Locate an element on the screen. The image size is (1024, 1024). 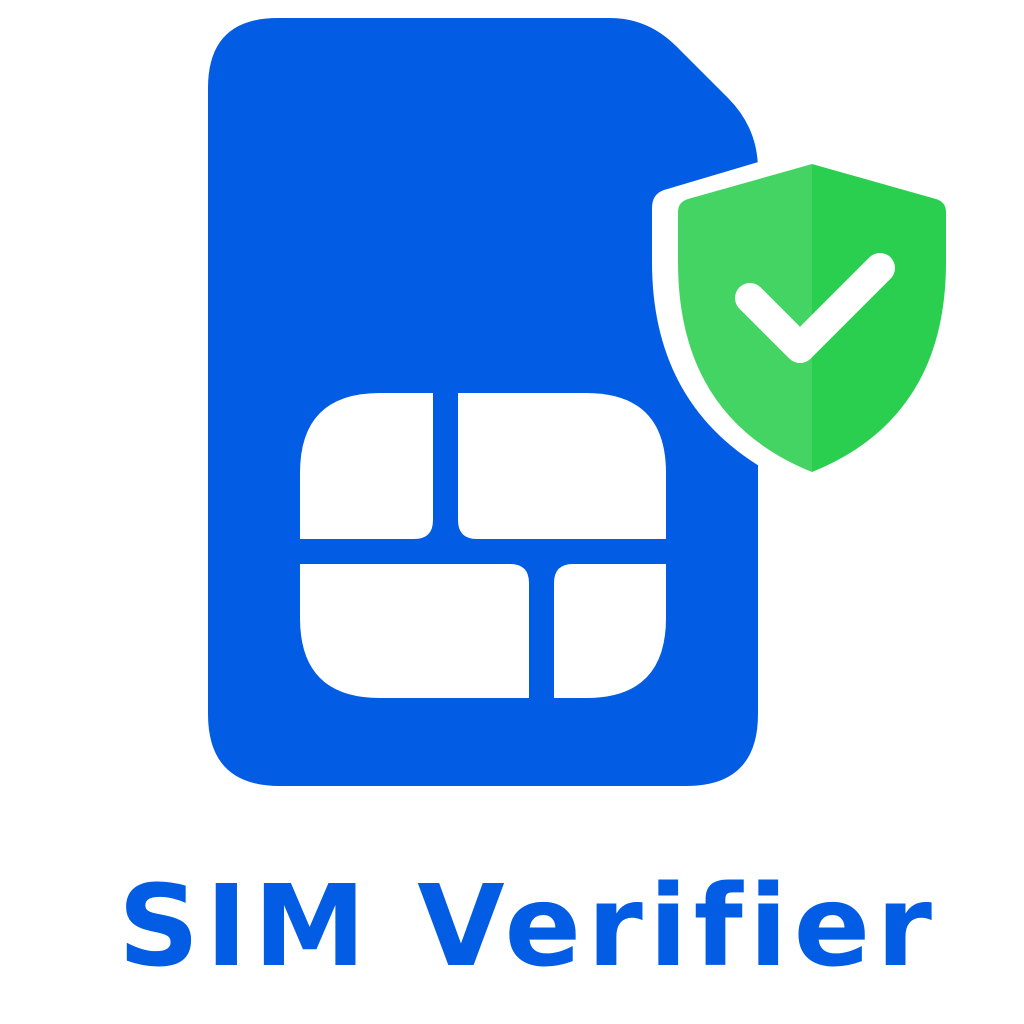
chip-top-right is located at coordinates (562, 466).